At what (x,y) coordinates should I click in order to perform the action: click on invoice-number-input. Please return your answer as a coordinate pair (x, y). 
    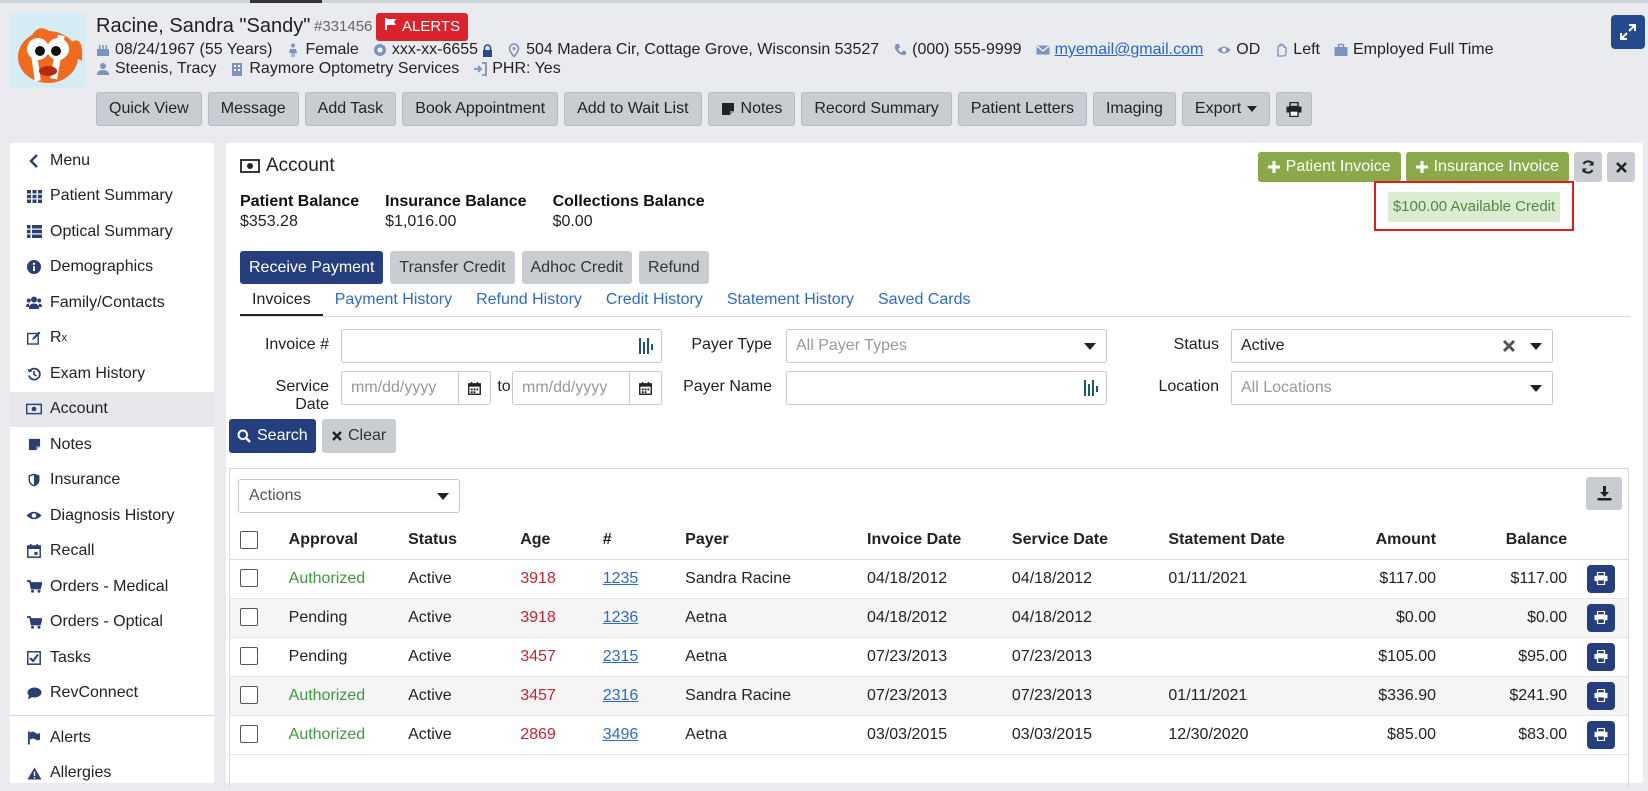
    Looking at the image, I should click on (501, 346).